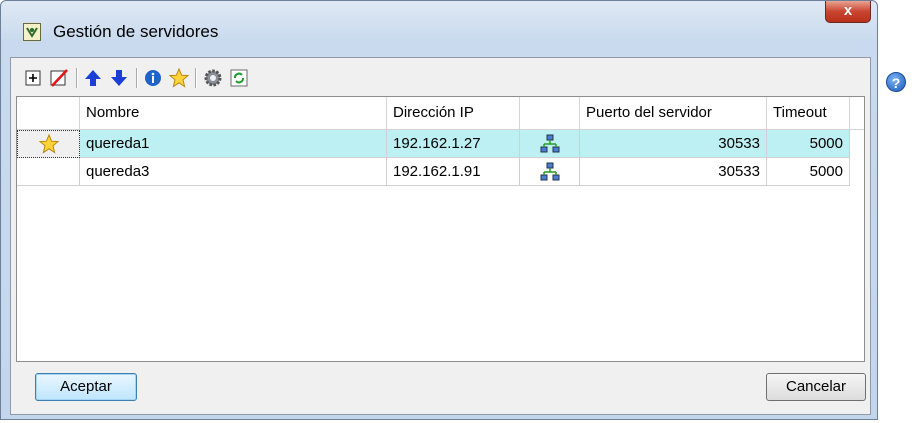  What do you see at coordinates (48, 172) in the screenshot?
I see `row-marker` at bounding box center [48, 172].